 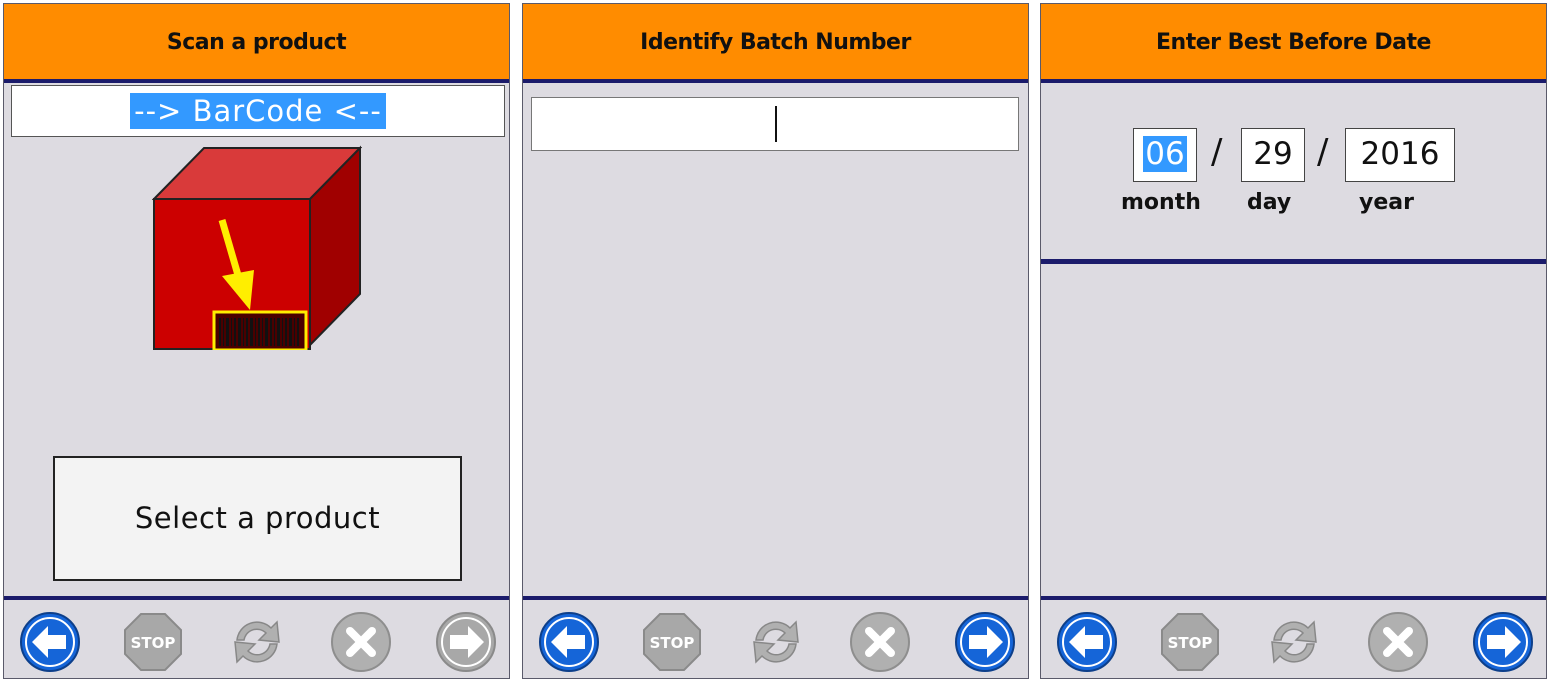 What do you see at coordinates (257, 248) in the screenshot?
I see `product-box-illustration` at bounding box center [257, 248].